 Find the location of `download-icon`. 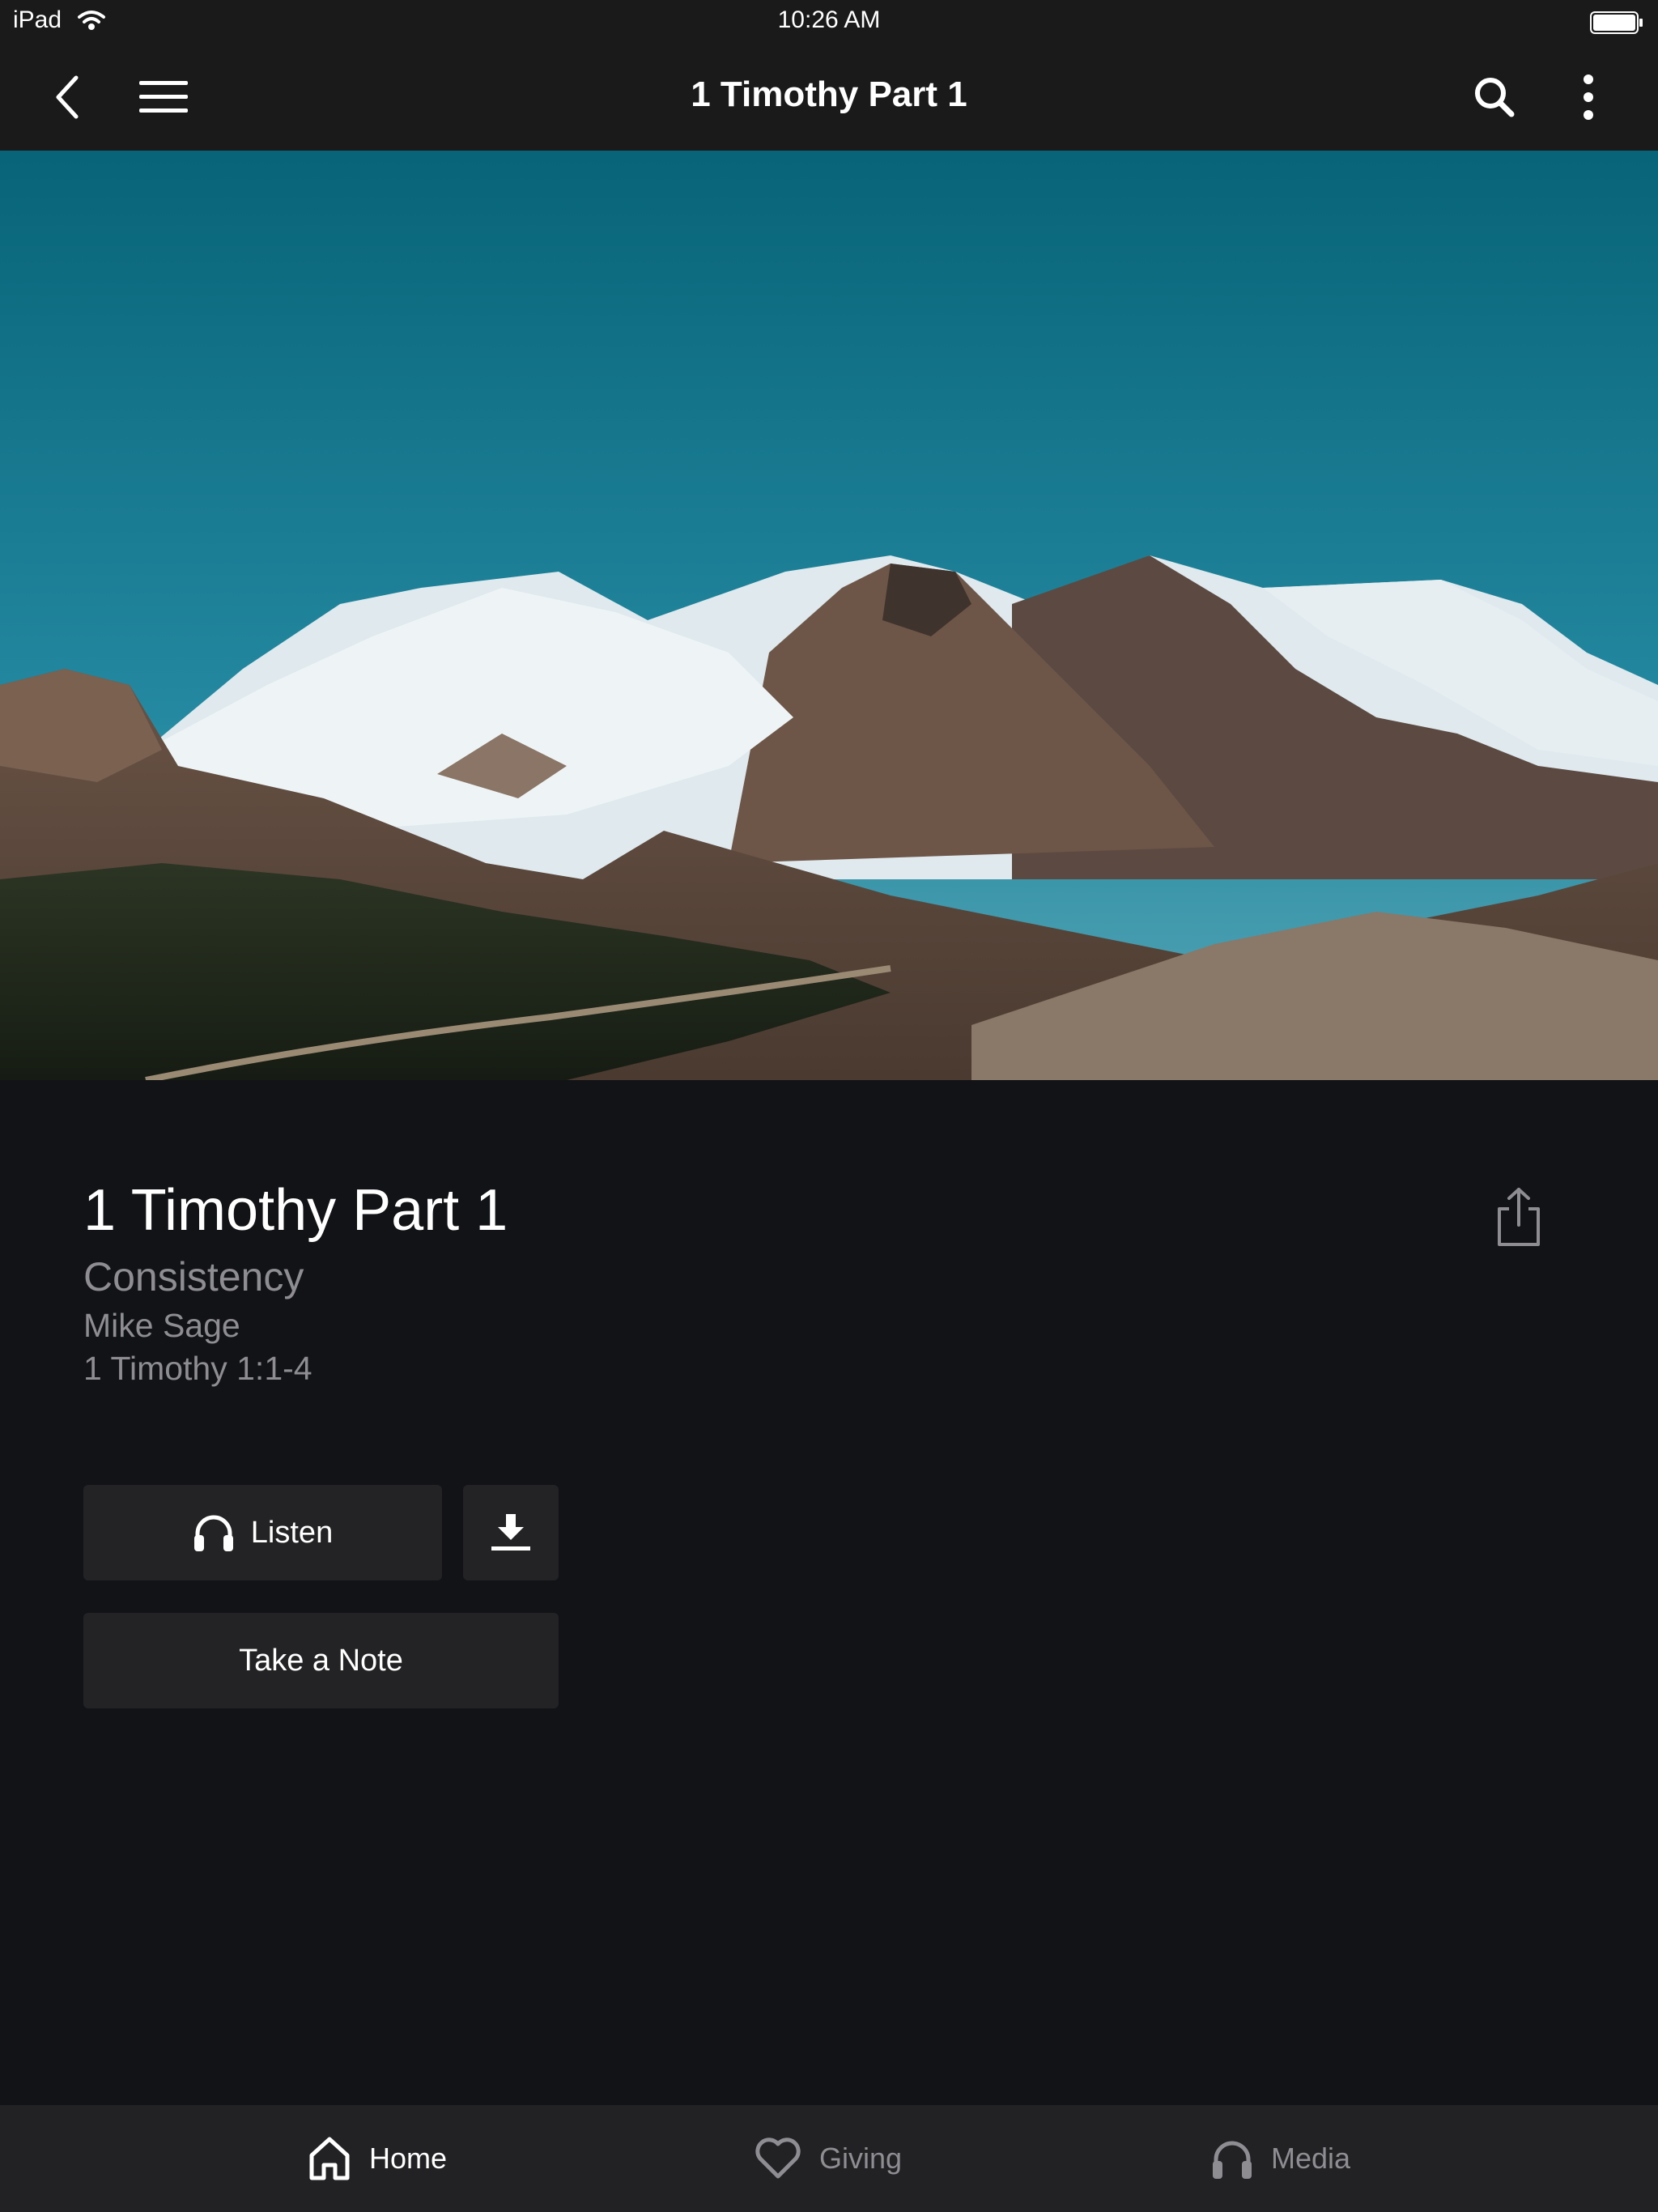

download-icon is located at coordinates (510, 1532).